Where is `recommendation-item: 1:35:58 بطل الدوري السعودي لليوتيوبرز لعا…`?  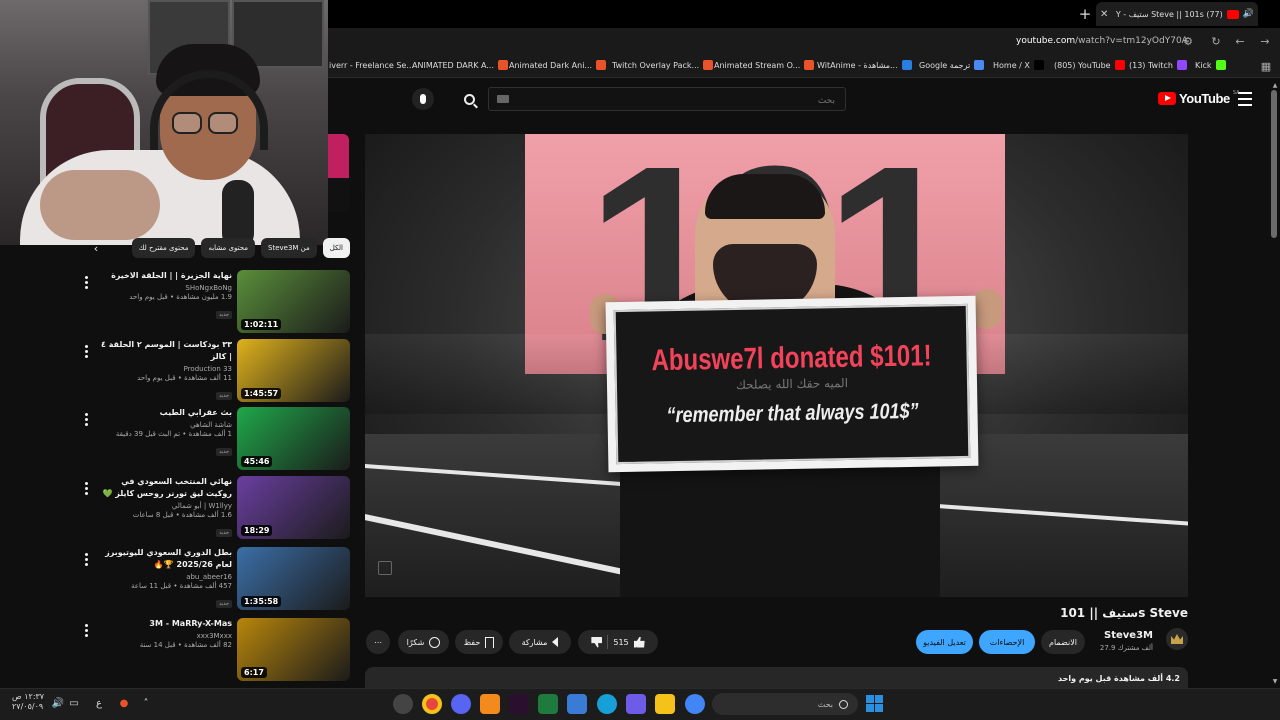 recommendation-item: 1:35:58 بطل الدوري السعودي لليوتيوبرز لعا… is located at coordinates (214, 579).